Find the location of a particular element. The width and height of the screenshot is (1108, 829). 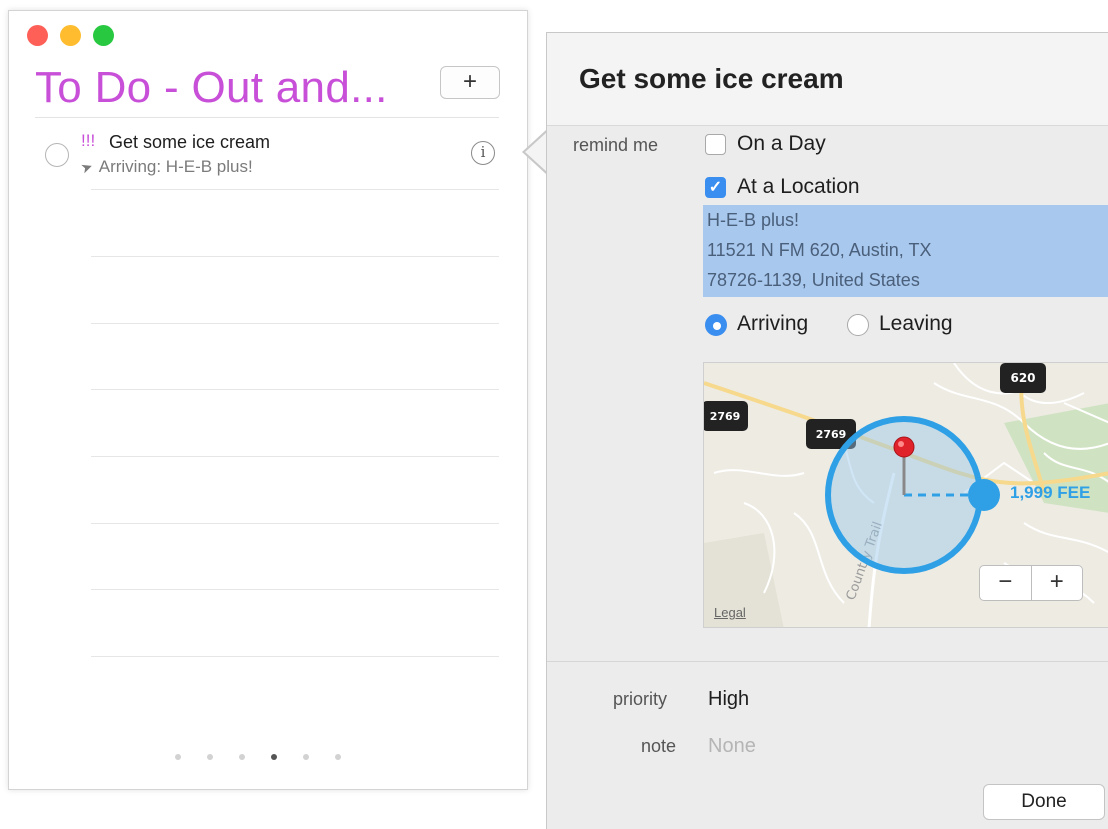

reminder-location-subtitle: ➤ Arriving: H-E-B plus! is located at coordinates (165, 167).